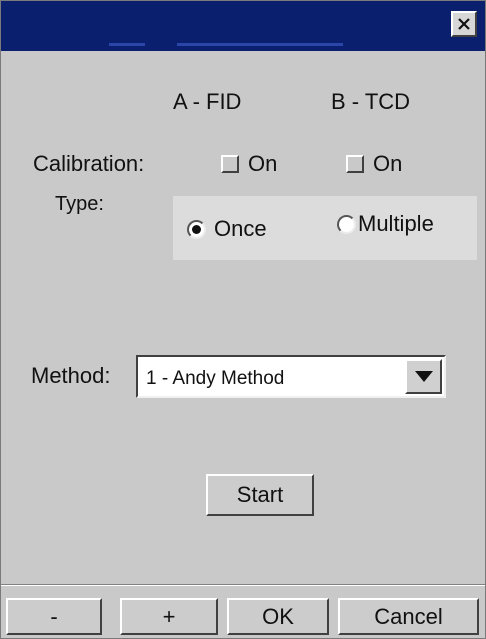 The height and width of the screenshot is (639, 486). Describe the element at coordinates (291, 376) in the screenshot. I see `method-dropdown: 1 - Andy Method` at that location.